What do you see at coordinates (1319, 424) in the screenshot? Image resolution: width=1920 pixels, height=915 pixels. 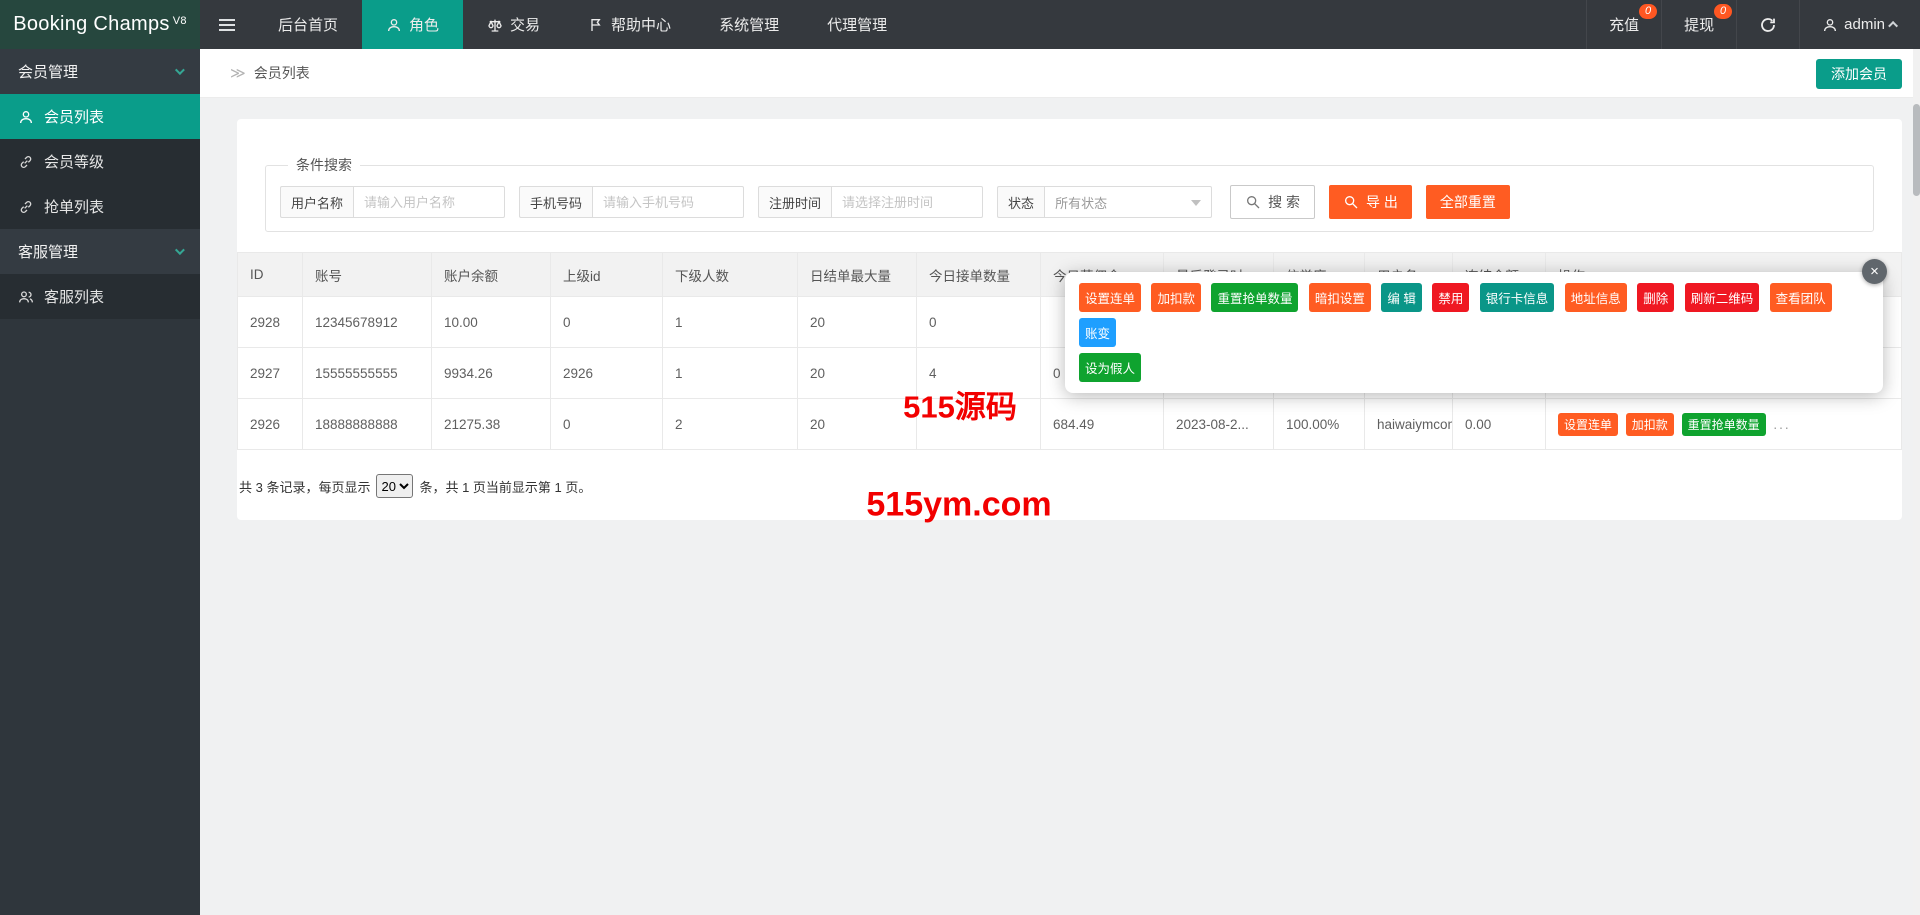 I see `cell-credit: 100.00%` at bounding box center [1319, 424].